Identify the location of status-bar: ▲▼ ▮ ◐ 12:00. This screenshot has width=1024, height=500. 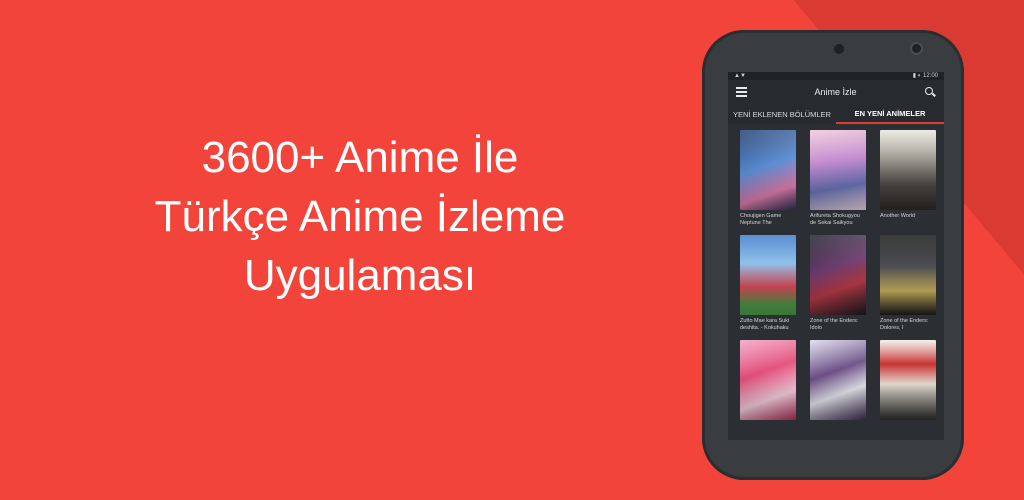
(836, 76).